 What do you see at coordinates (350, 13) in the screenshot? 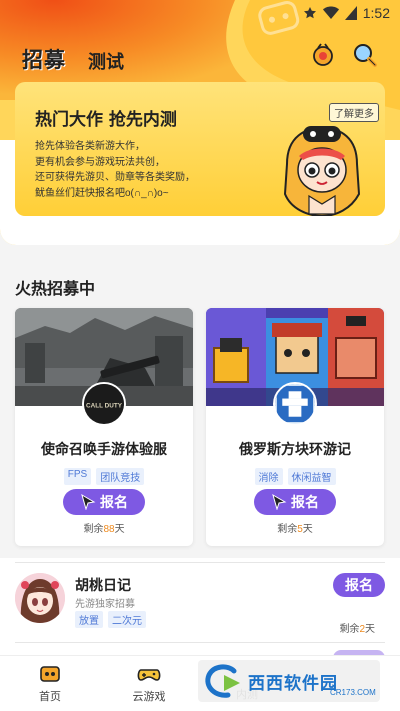
I see `signal-icon` at bounding box center [350, 13].